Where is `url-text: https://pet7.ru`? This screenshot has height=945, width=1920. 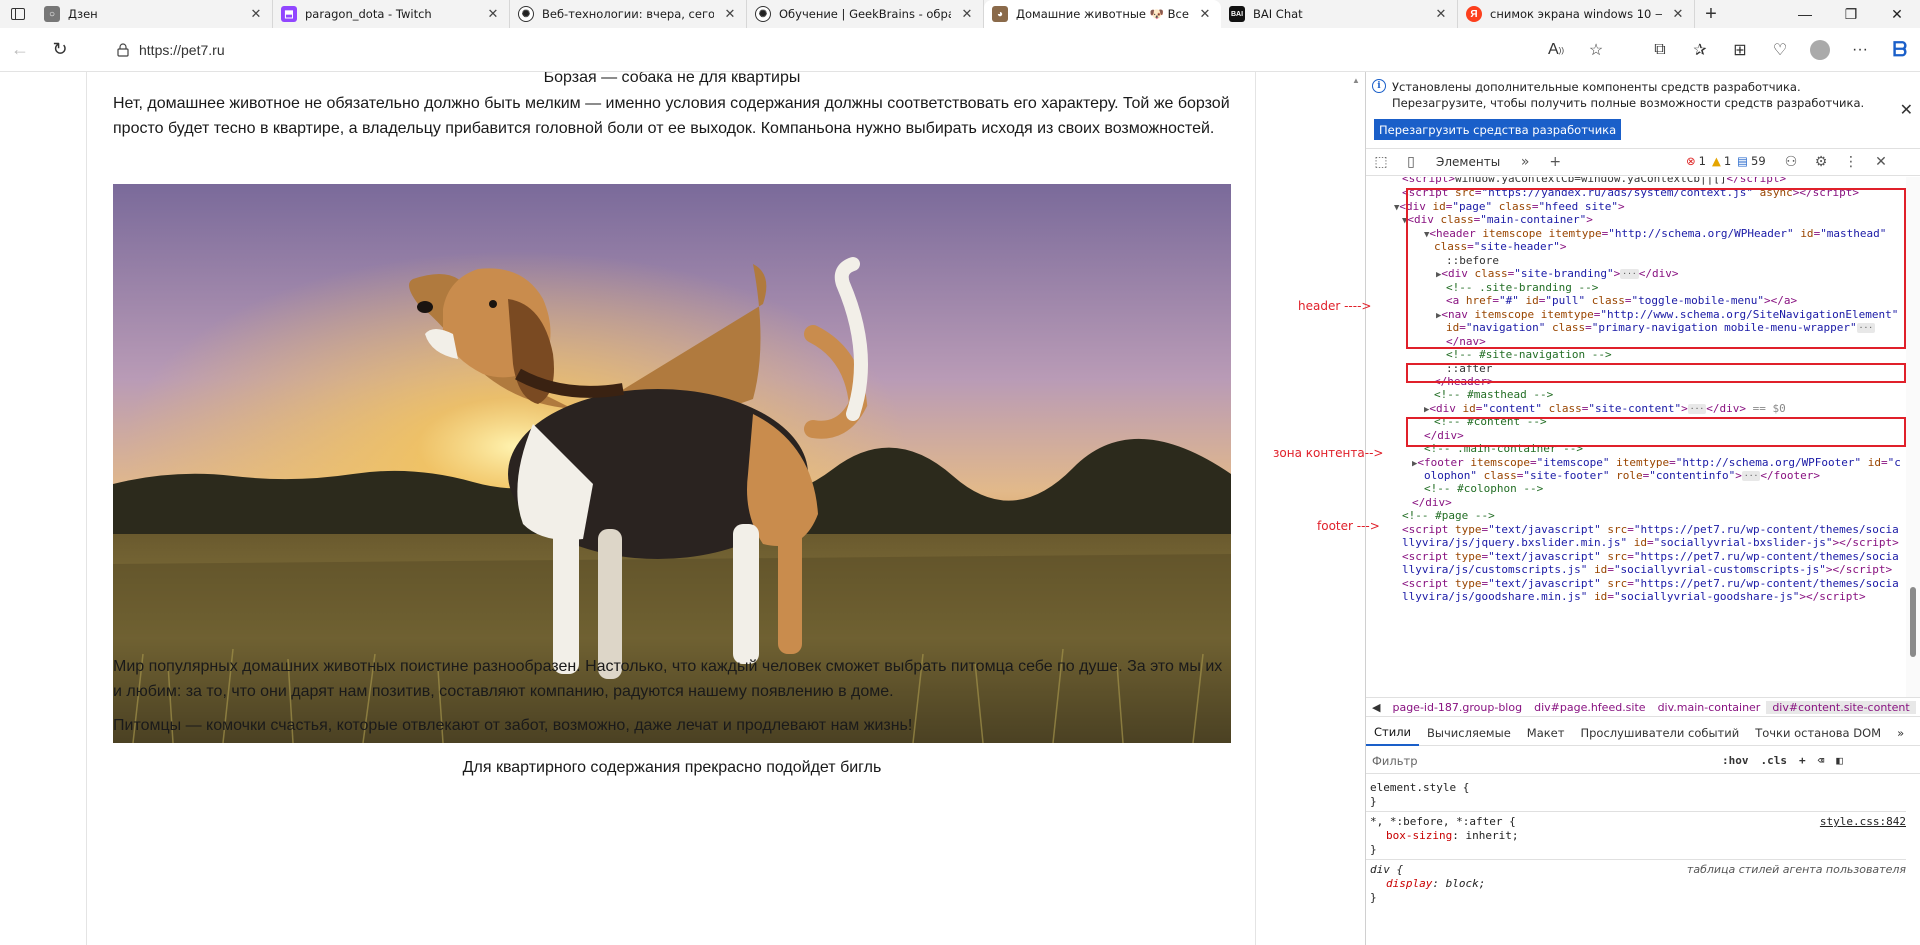
url-text: https://pet7.ru is located at coordinates (182, 50).